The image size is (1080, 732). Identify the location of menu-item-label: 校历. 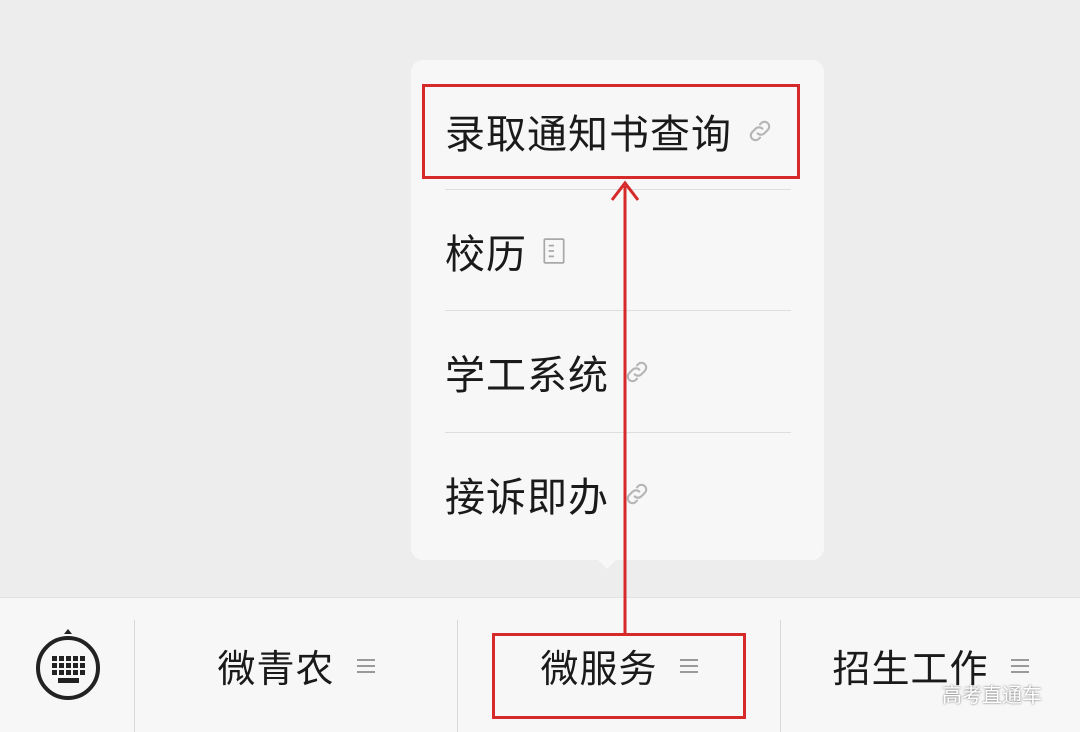
(486, 254).